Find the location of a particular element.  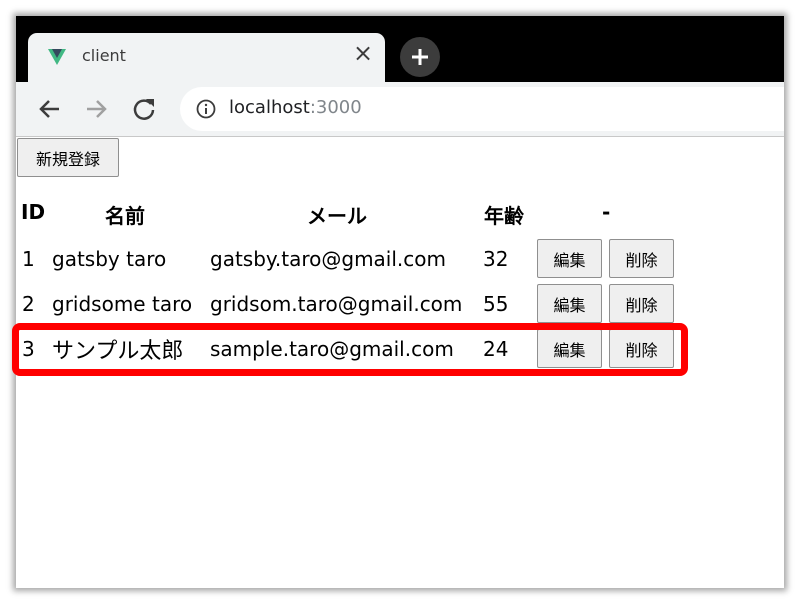

url-port: :3000 is located at coordinates (335, 107).